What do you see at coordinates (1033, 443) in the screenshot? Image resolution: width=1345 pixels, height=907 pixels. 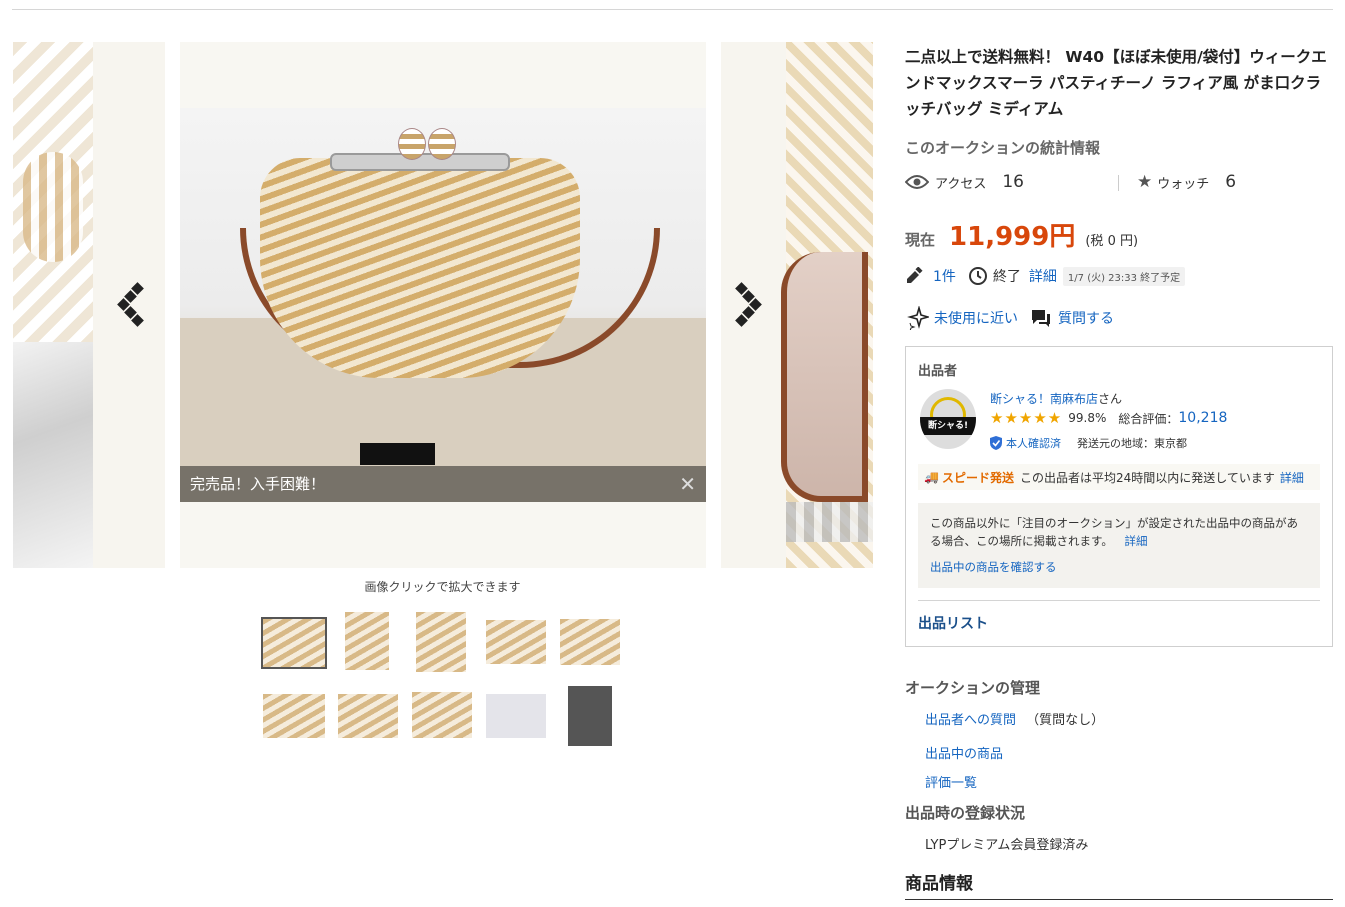 I see `verified-link: 本人確認済` at bounding box center [1033, 443].